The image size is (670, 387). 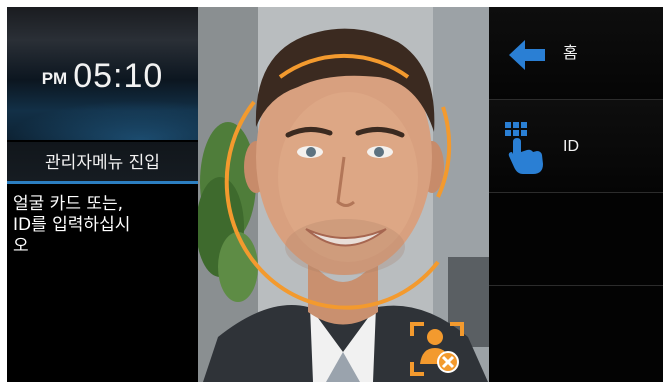 I want to click on id-button: ID, so click(x=576, y=146).